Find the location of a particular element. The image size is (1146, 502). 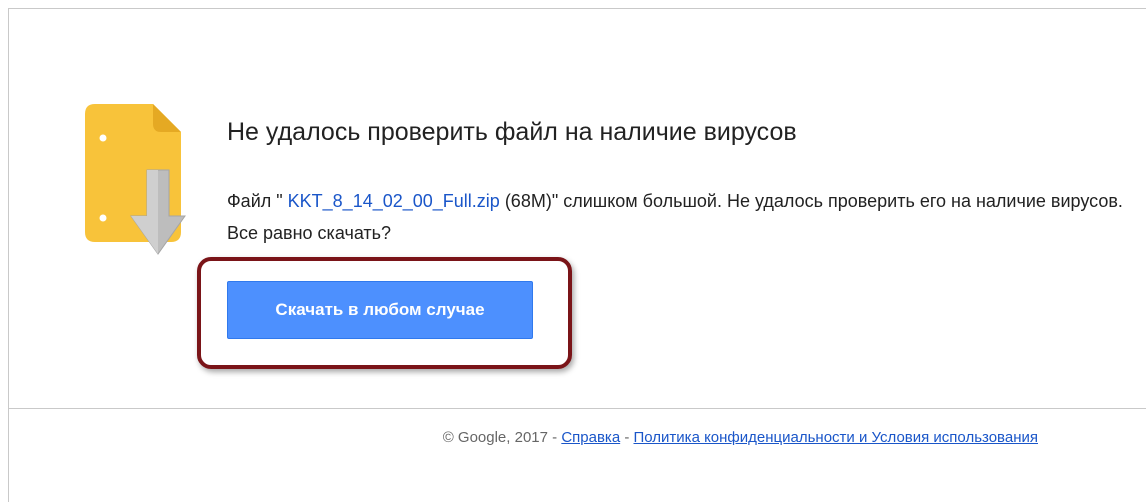

file-name-link: KKT_8_14_02_00_Full.zip is located at coordinates (394, 201).